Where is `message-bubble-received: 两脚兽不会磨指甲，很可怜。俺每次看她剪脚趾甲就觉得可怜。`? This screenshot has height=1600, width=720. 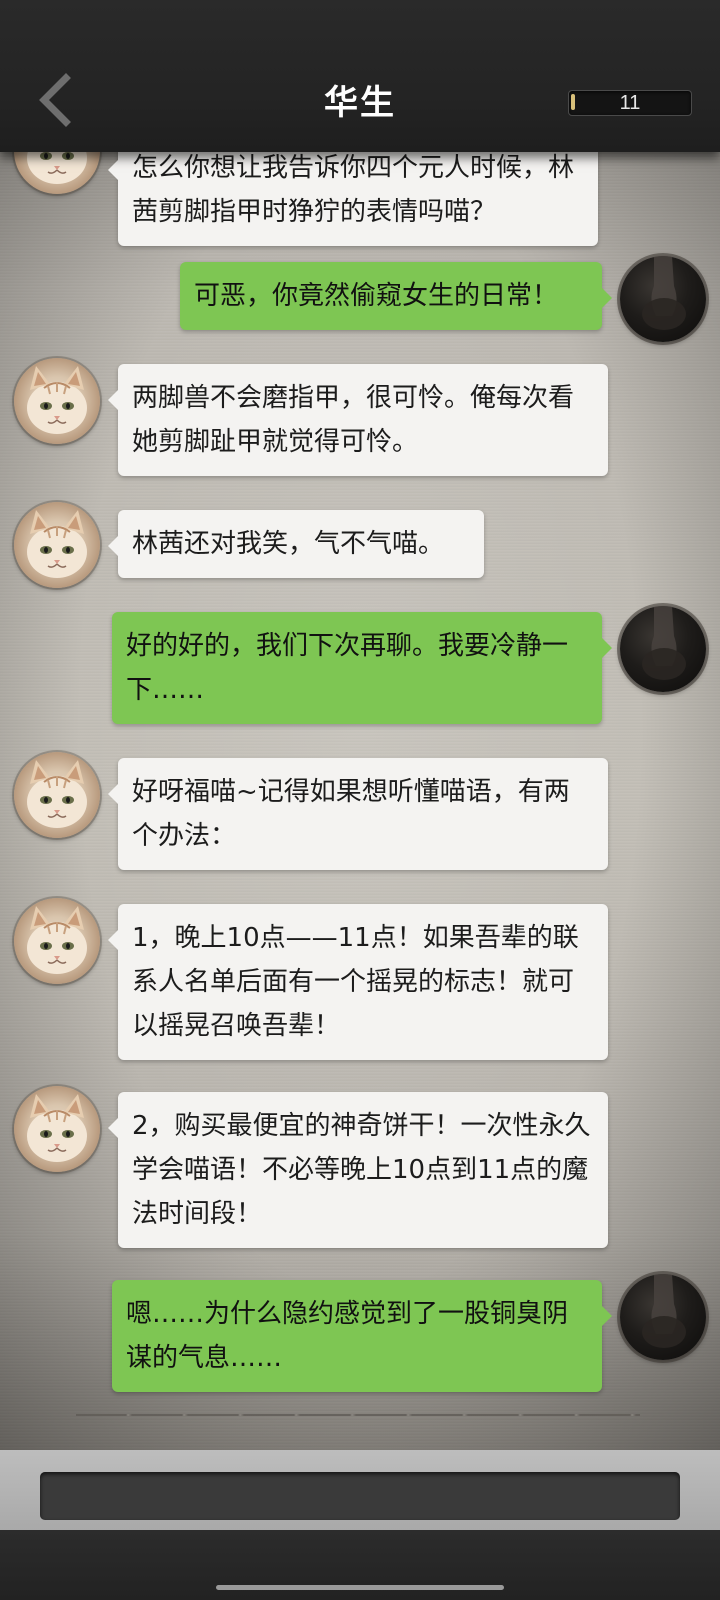 message-bubble-received: 两脚兽不会磨指甲，很可怜。俺每次看她剪脚趾甲就觉得可怜。 is located at coordinates (358, 420).